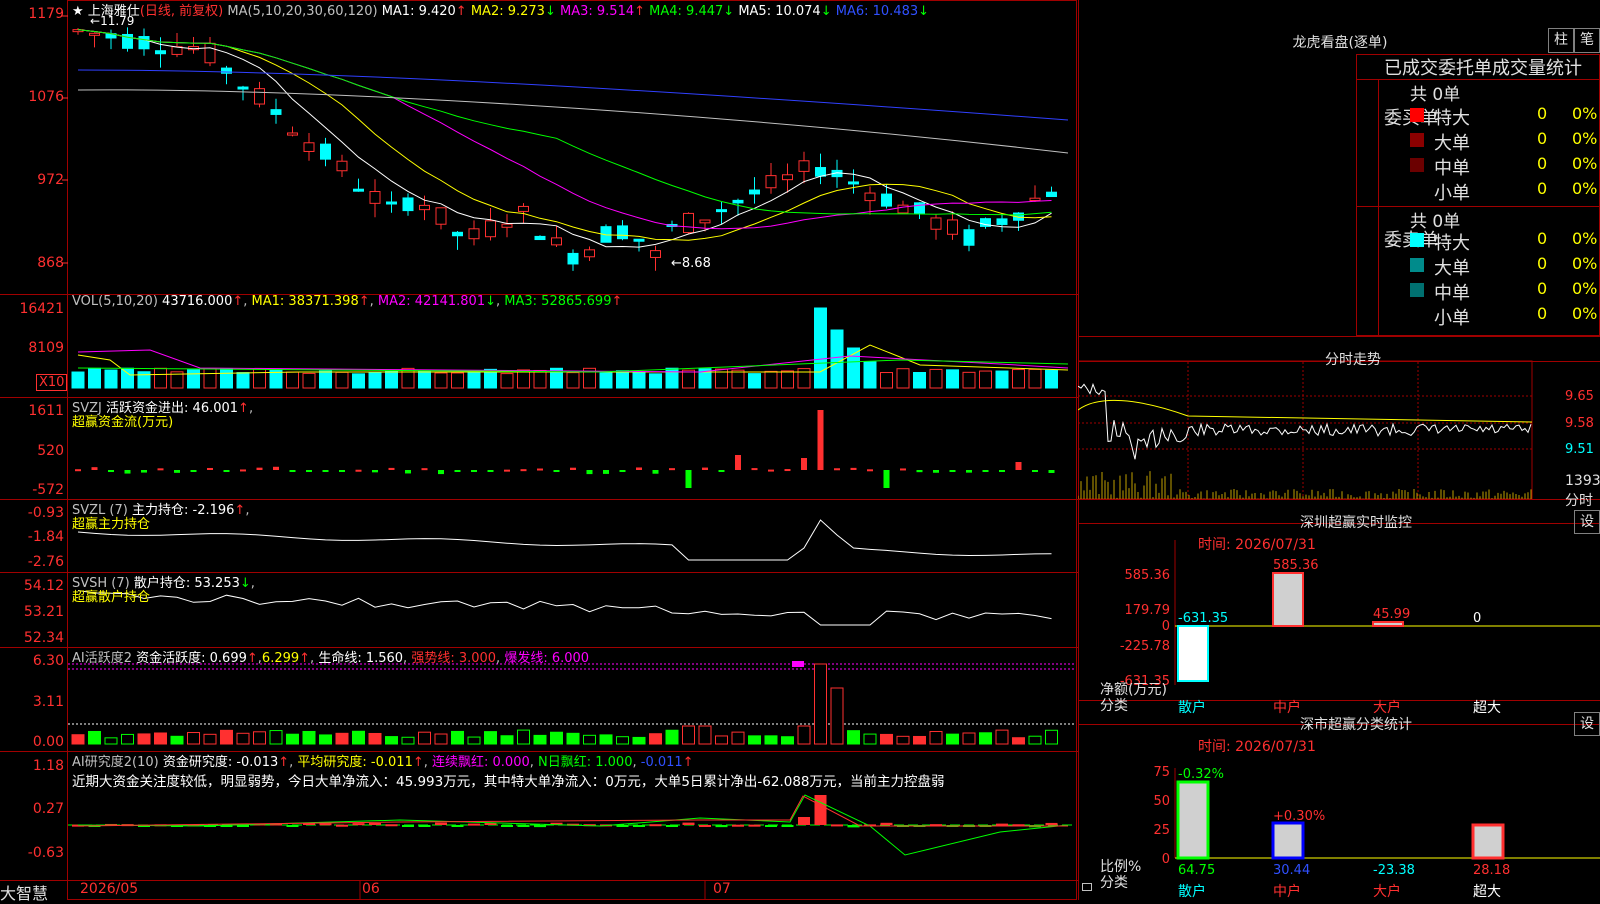 Image resolution: width=1600 pixels, height=904 pixels. I want to click on buy-row-label: 中单, so click(1452, 168).